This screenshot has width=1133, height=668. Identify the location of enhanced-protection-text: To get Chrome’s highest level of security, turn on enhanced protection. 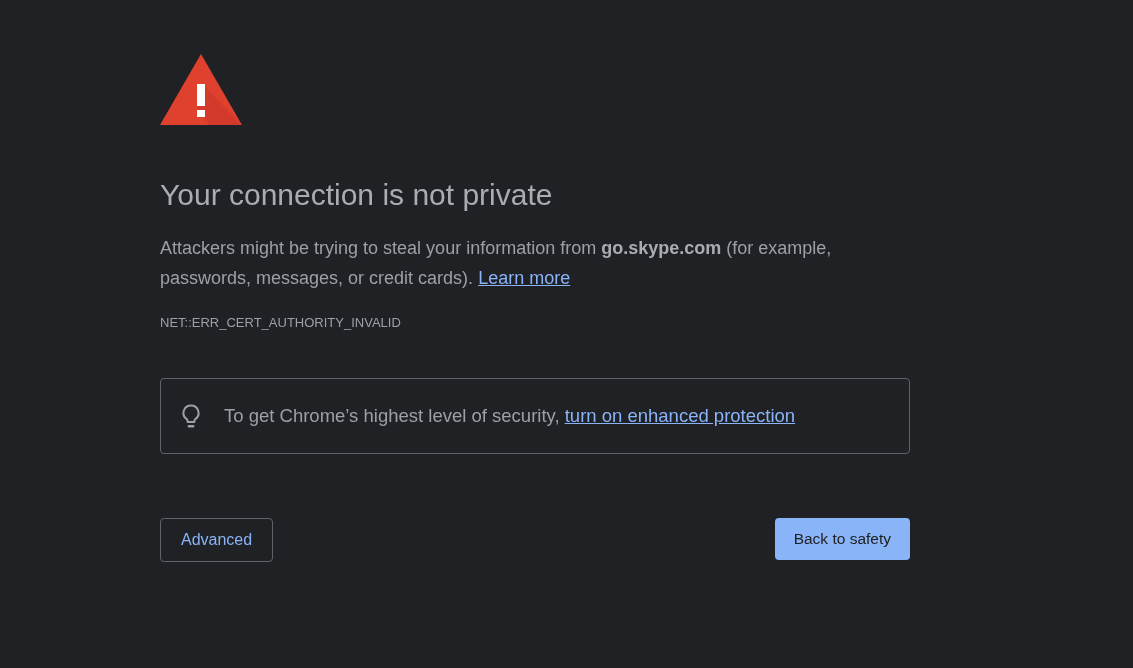
(510, 416).